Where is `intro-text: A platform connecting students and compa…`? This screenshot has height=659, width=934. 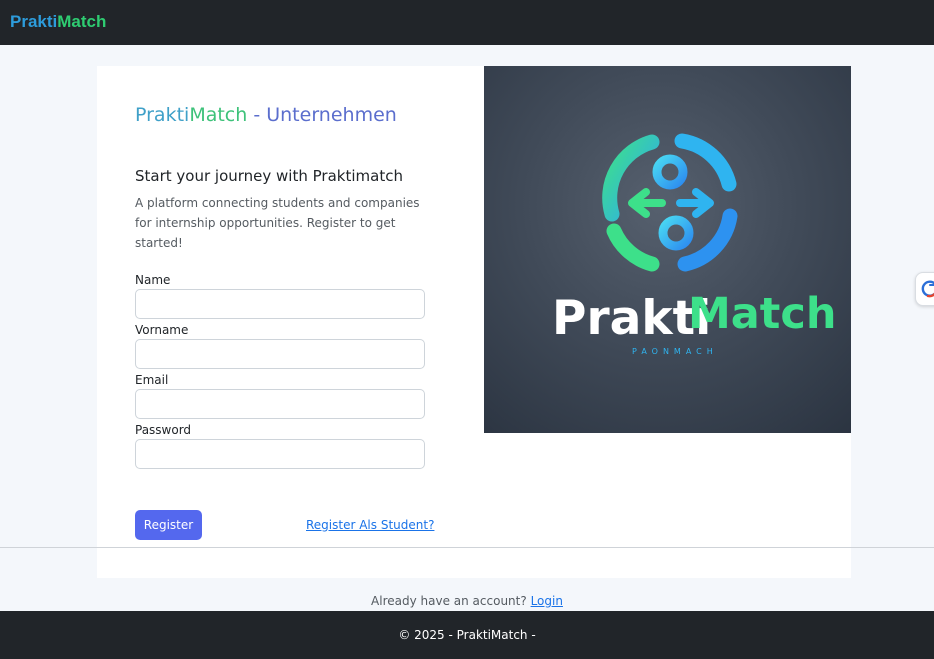 intro-text: A platform connecting students and compa… is located at coordinates (277, 223).